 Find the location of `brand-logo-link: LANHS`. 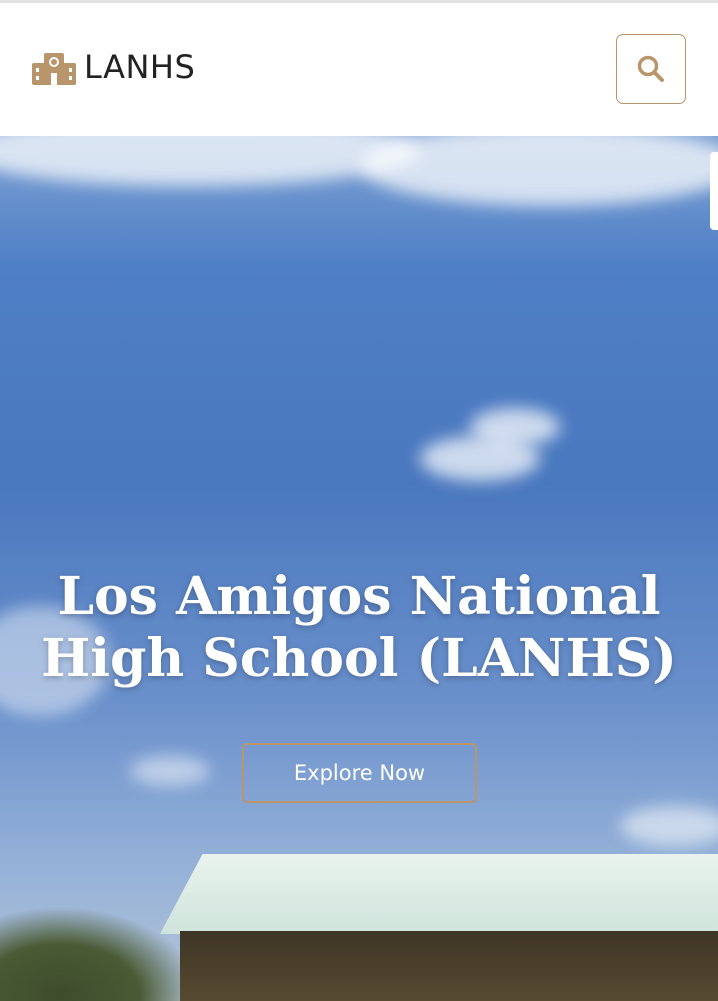

brand-logo-link: LANHS is located at coordinates (113, 67).